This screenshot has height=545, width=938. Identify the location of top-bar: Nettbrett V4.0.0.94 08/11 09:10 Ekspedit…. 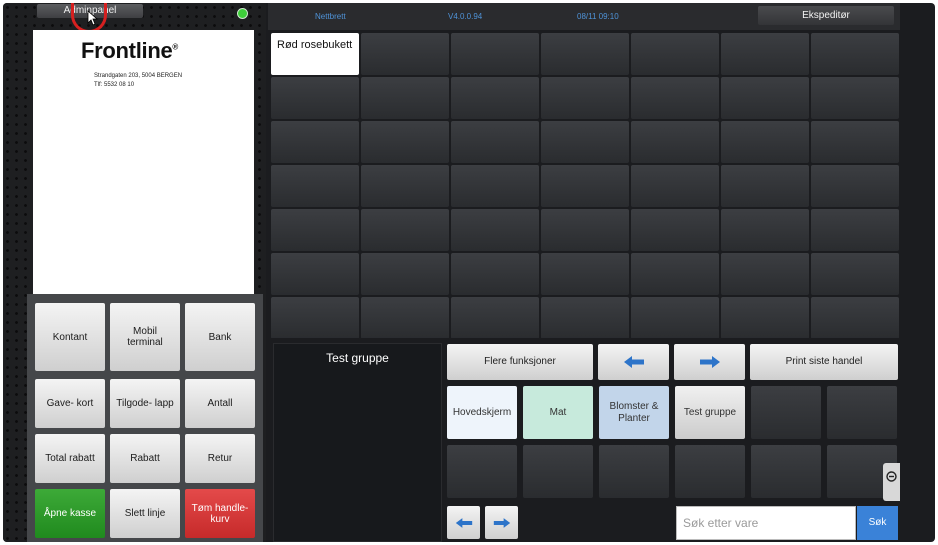
(584, 16).